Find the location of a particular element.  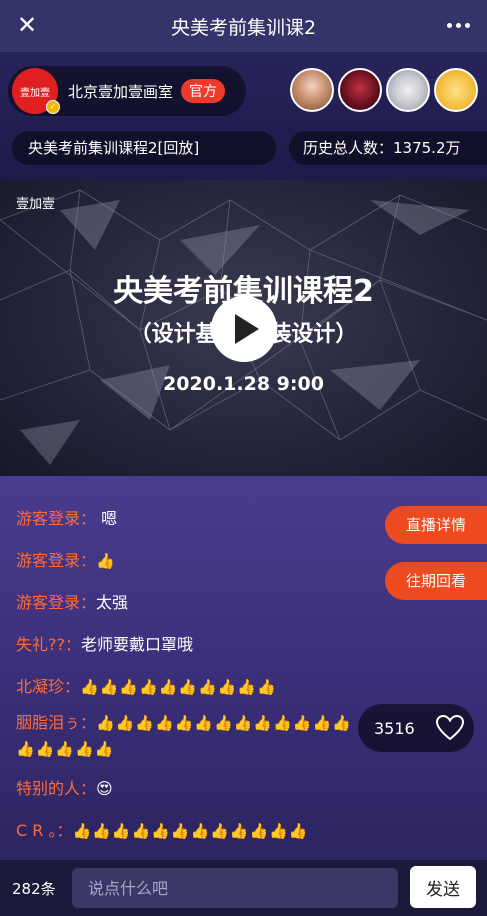

comment-count: 282条 is located at coordinates (34, 888).